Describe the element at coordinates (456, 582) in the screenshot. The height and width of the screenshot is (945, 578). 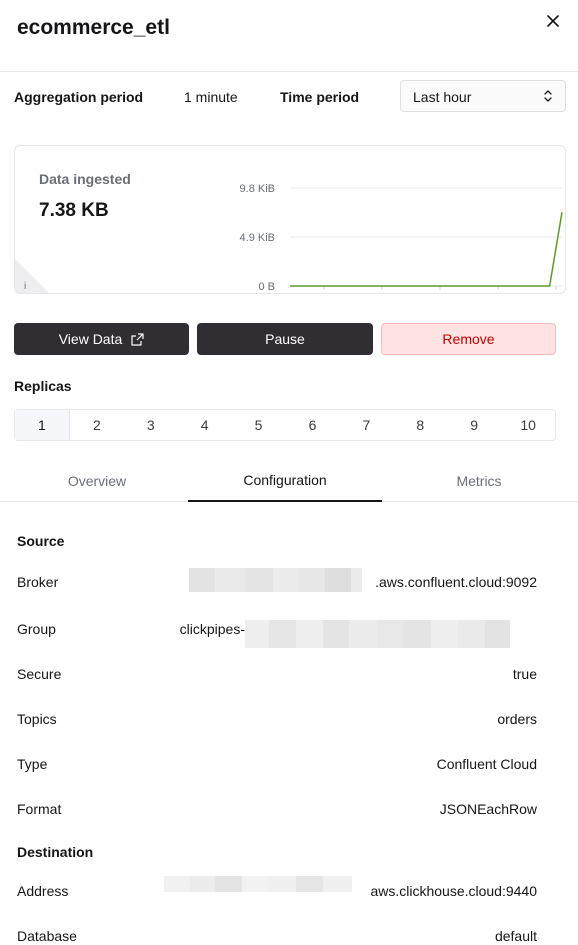
I see `broker-value: .aws.confluent.cloud:9092` at that location.